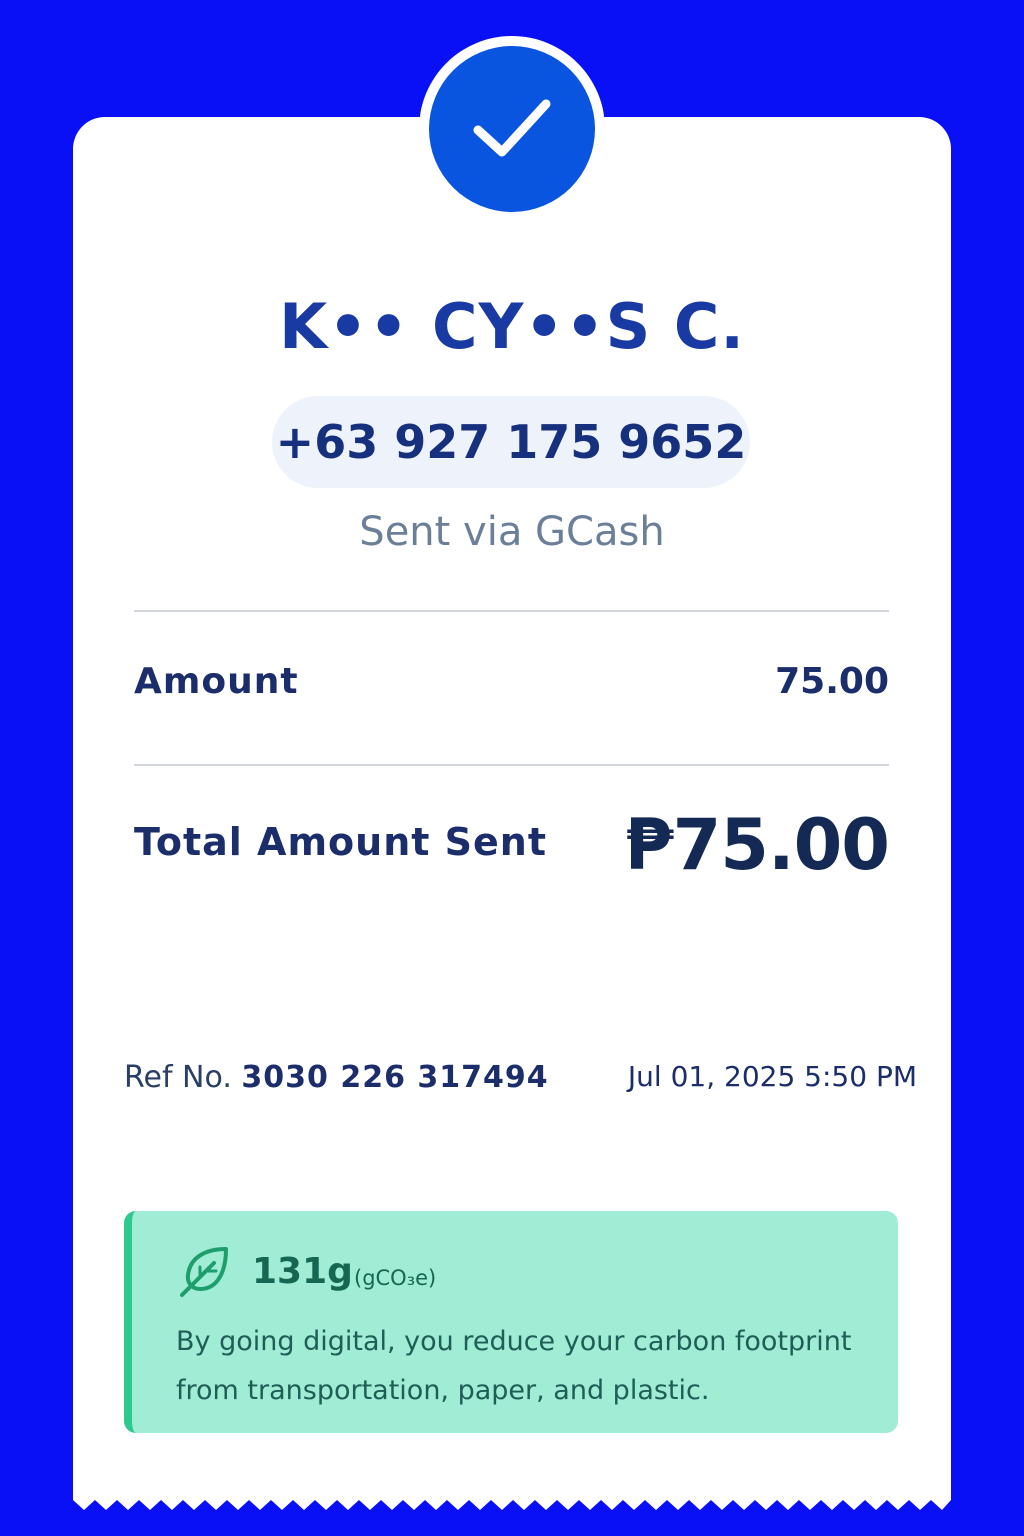 The width and height of the screenshot is (1024, 1536). Describe the element at coordinates (178, 1077) in the screenshot. I see `reference-label: Ref No.` at that location.